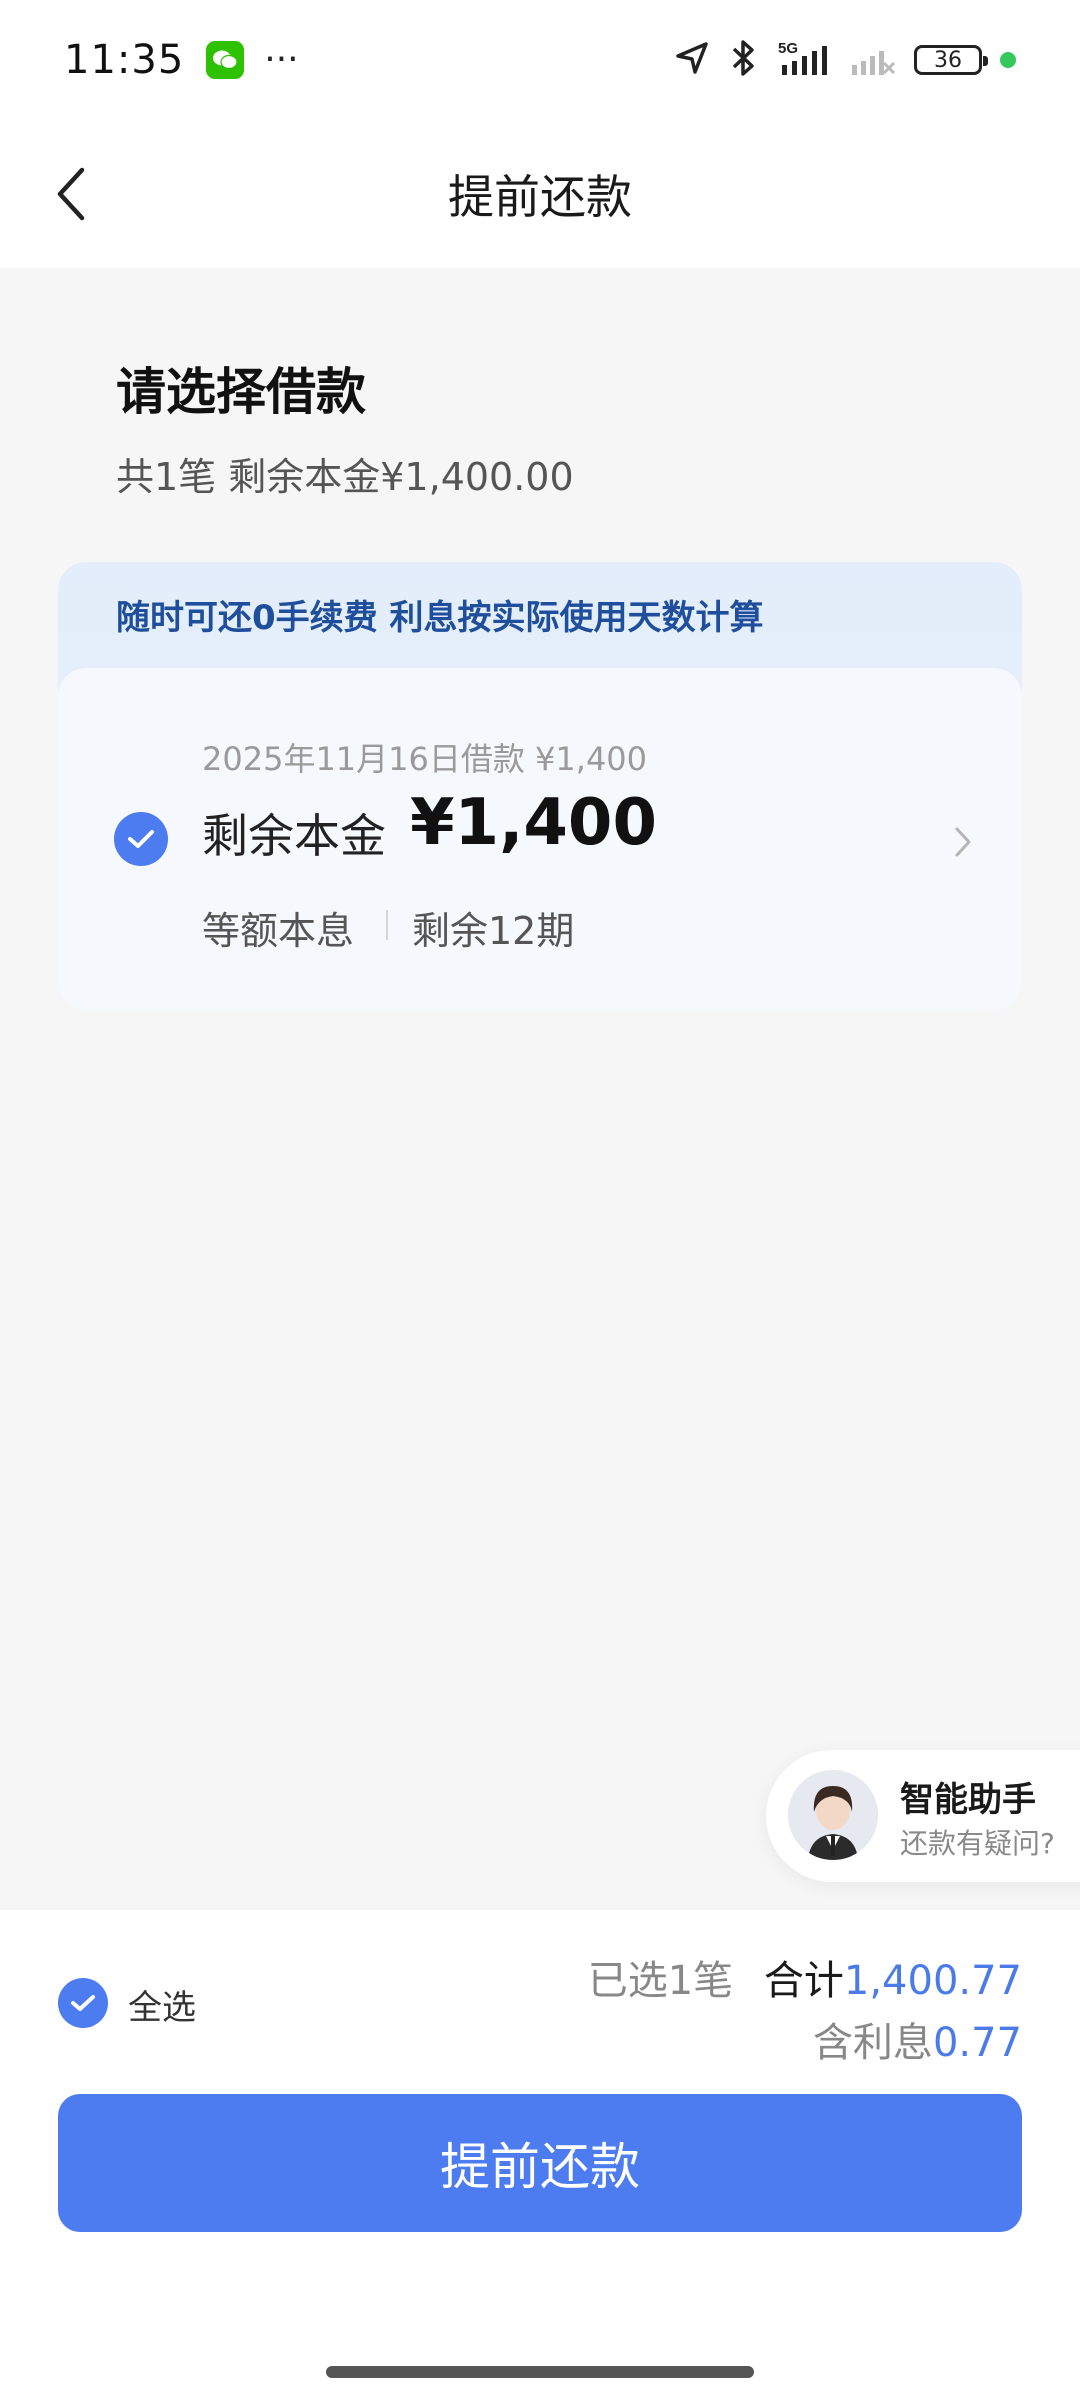  I want to click on location-arrow-icon, so click(692, 60).